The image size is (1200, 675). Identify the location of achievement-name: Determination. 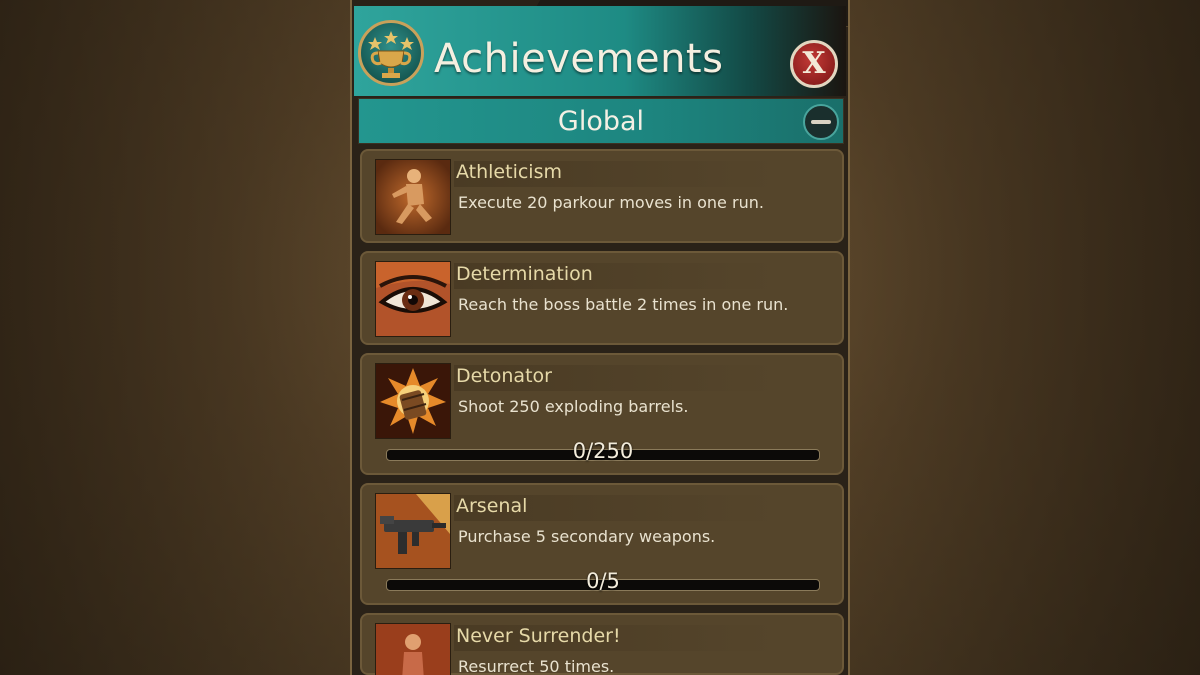
(615, 276).